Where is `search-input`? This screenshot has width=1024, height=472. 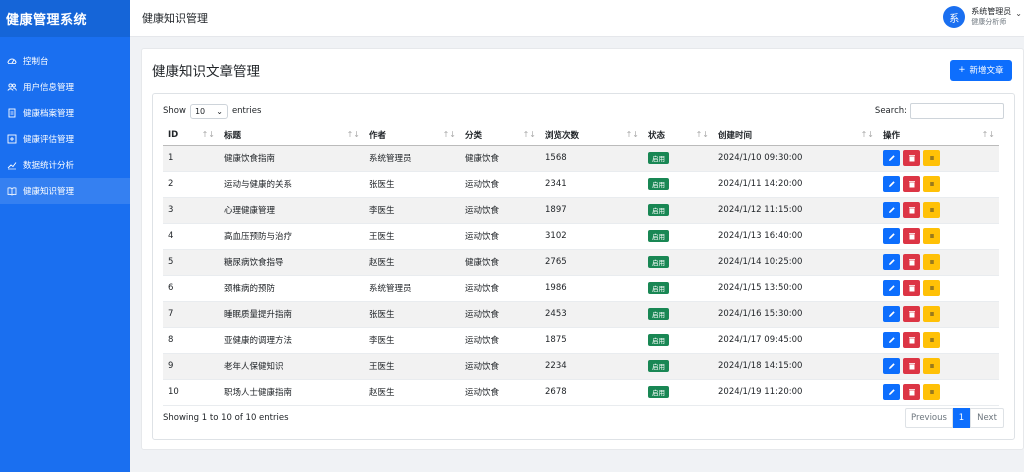 search-input is located at coordinates (957, 111).